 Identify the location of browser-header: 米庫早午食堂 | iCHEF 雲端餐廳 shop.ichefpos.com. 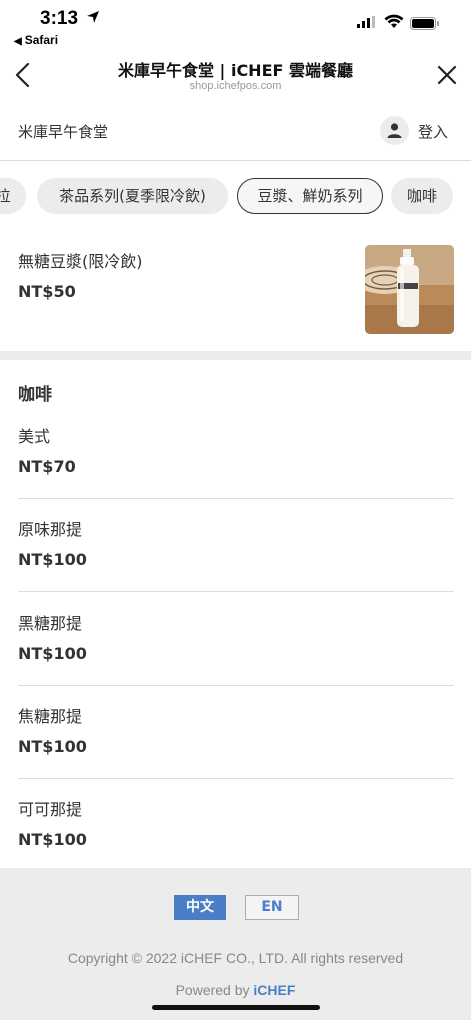
(235, 75).